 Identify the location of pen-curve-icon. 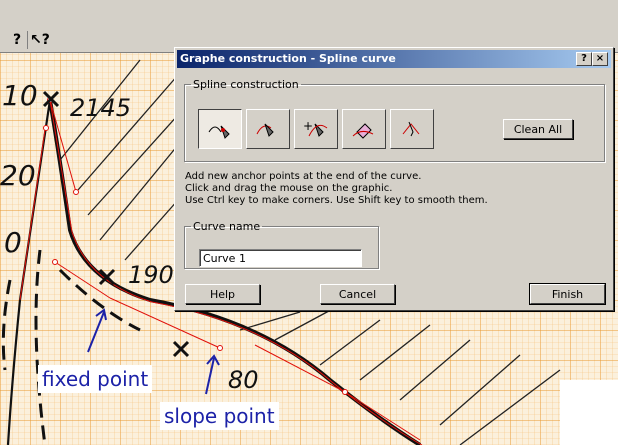
(219, 132).